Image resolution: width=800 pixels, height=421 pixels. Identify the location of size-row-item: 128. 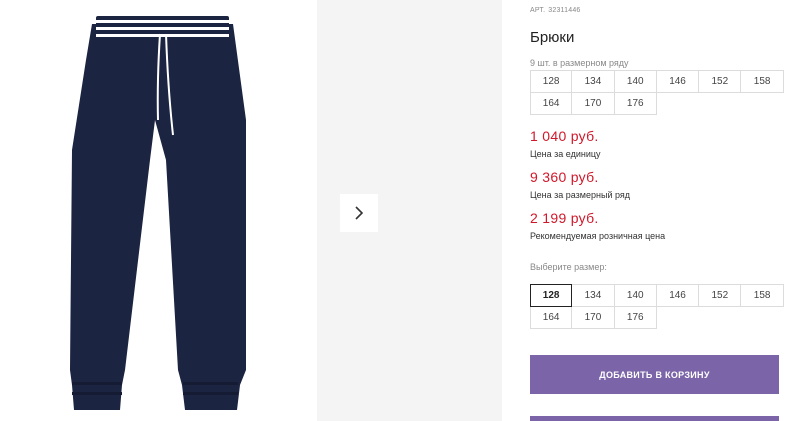
(551, 81).